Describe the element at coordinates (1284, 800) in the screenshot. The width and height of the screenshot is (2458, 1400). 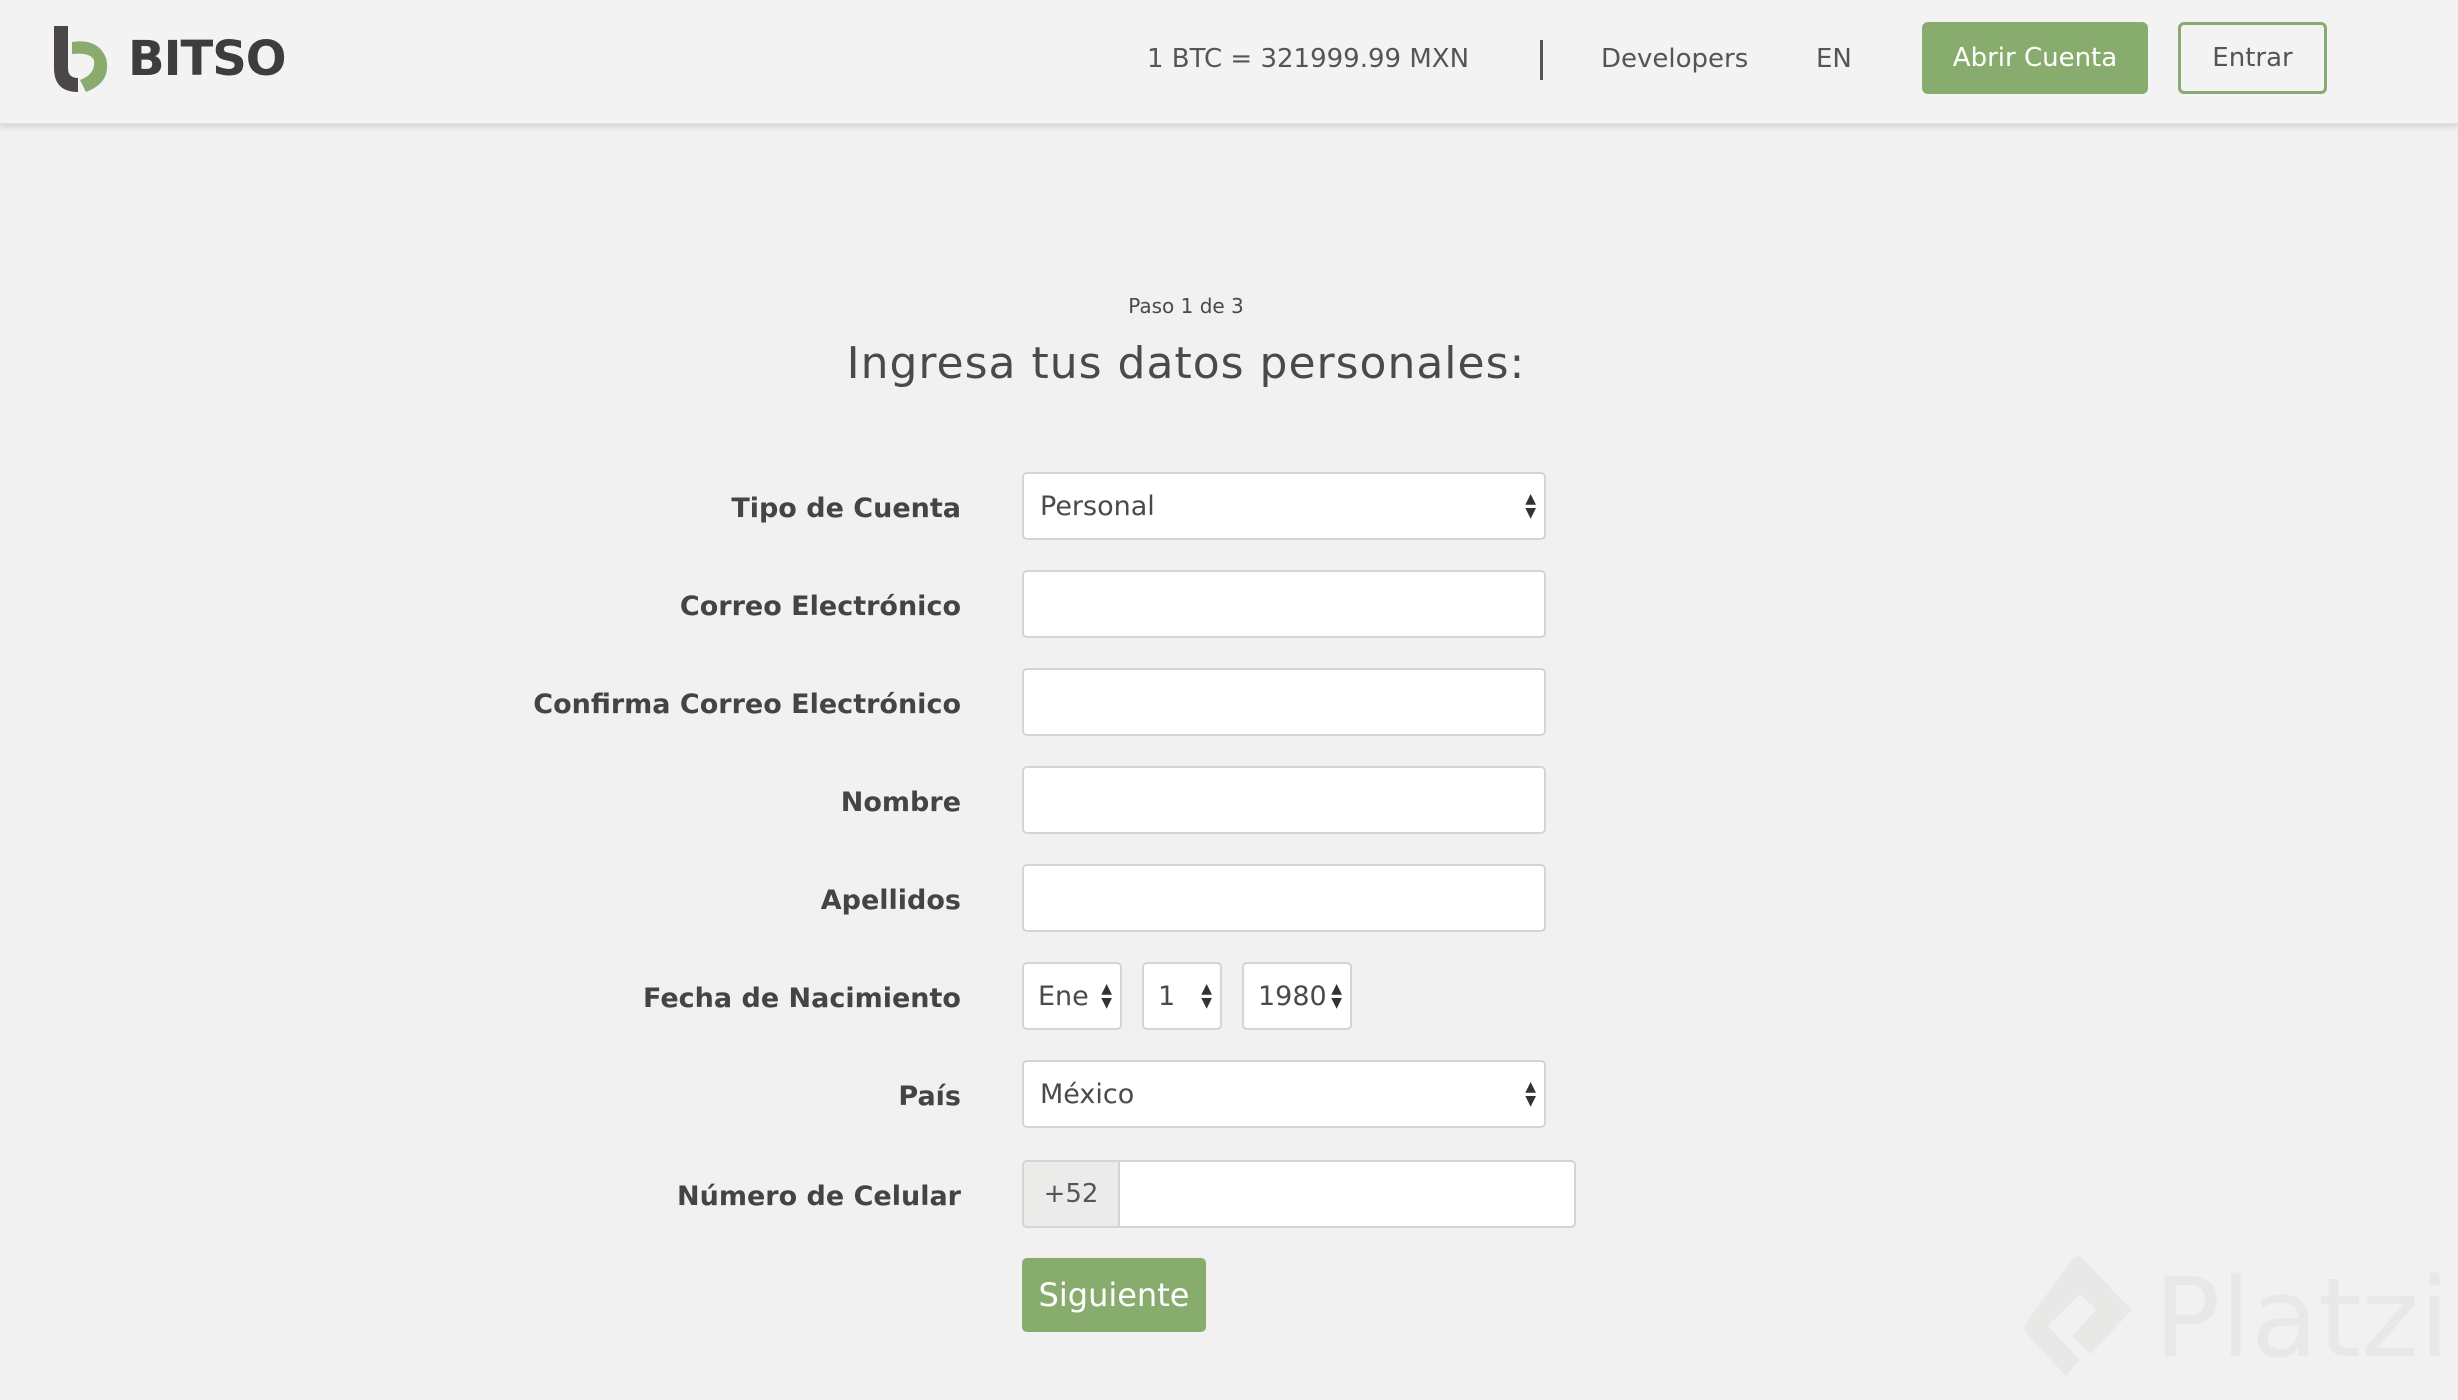
I see `first-name-field` at that location.